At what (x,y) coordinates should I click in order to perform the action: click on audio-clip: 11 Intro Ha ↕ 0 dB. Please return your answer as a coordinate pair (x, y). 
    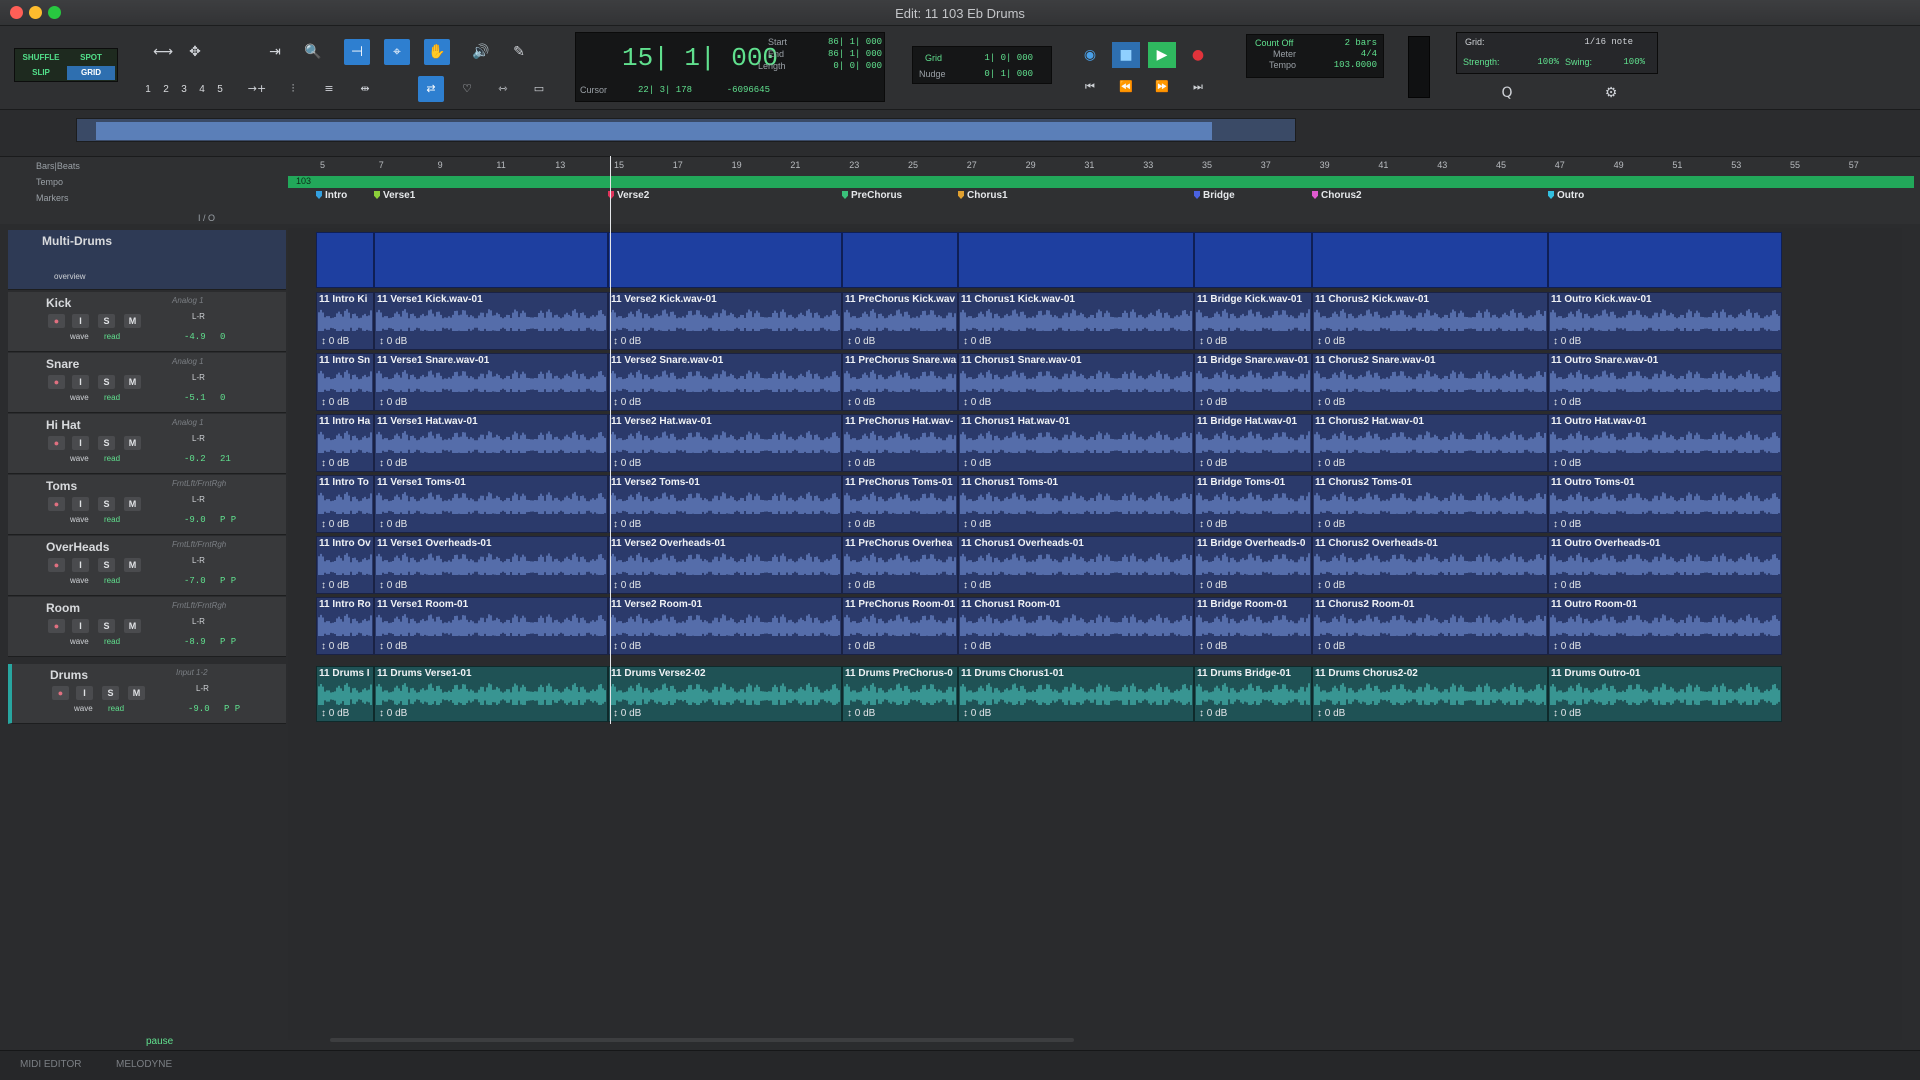
    Looking at the image, I should click on (345, 443).